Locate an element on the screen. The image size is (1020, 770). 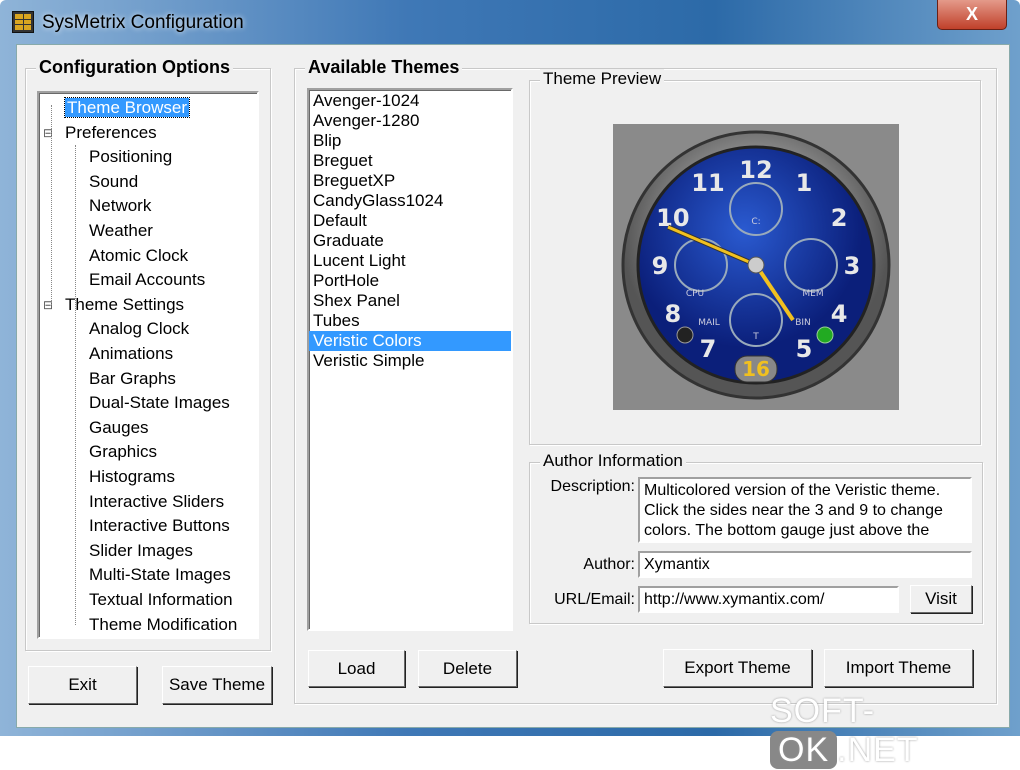
clock-preview: 12 123457891011 C:CPU MEMTMAIL BIN 16 is located at coordinates (756, 265).